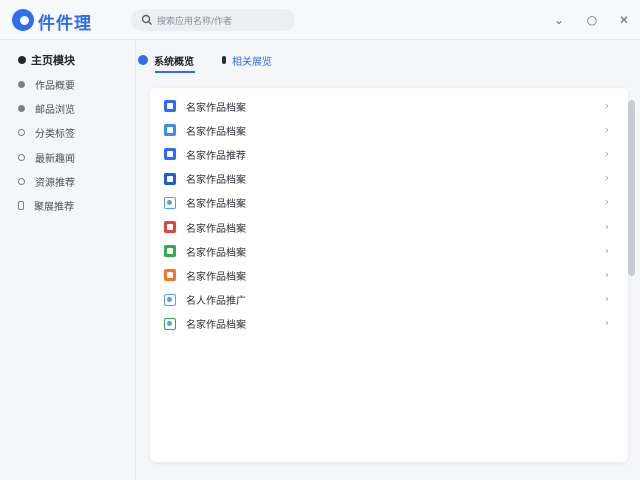 This screenshot has width=640, height=480. I want to click on overview-icon, so click(143, 60).